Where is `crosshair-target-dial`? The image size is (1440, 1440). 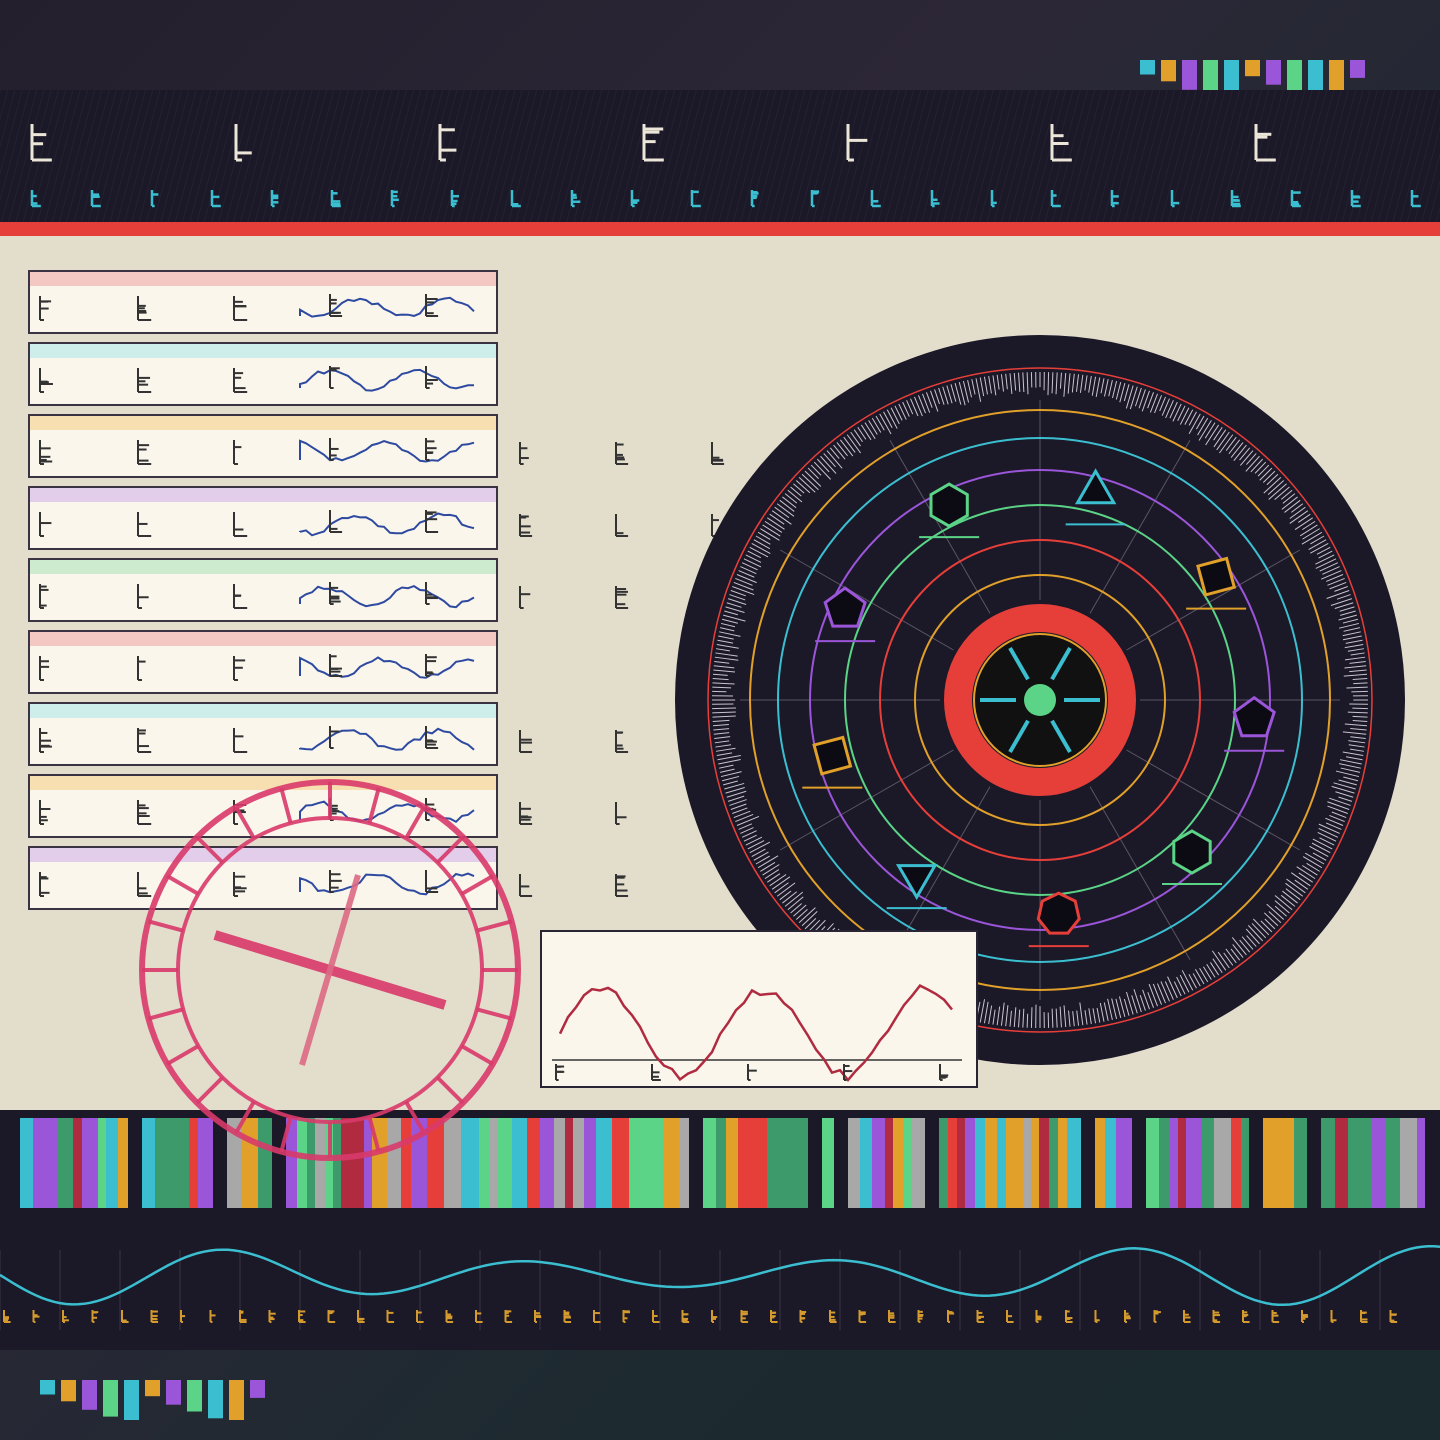
crosshair-target-dial is located at coordinates (330, 970).